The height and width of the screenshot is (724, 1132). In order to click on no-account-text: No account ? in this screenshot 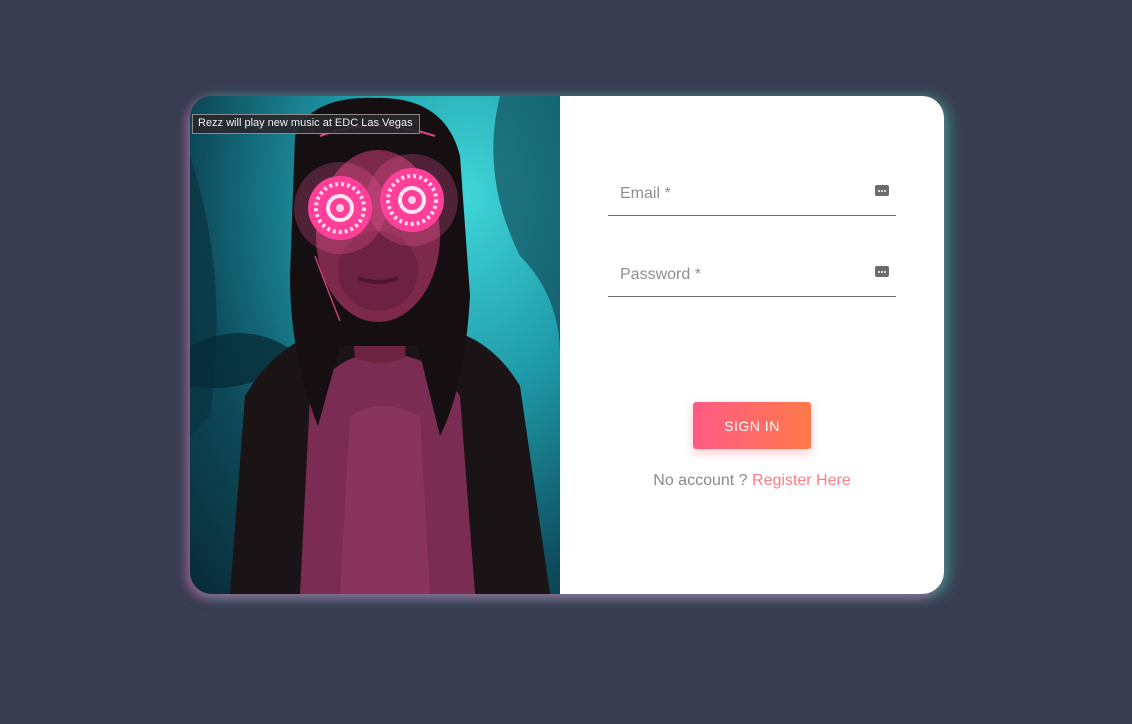, I will do `click(700, 480)`.